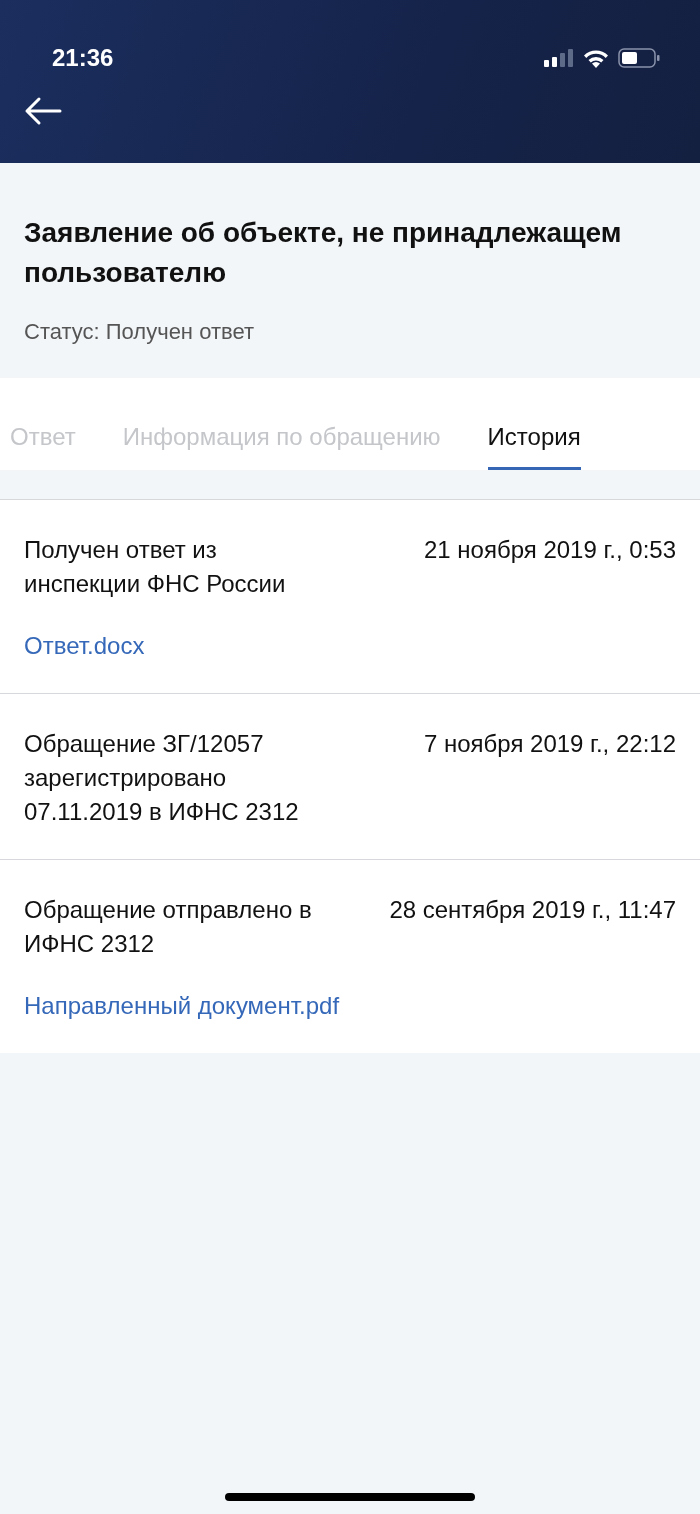 This screenshot has height=1514, width=700. I want to click on signal-icon, so click(559, 58).